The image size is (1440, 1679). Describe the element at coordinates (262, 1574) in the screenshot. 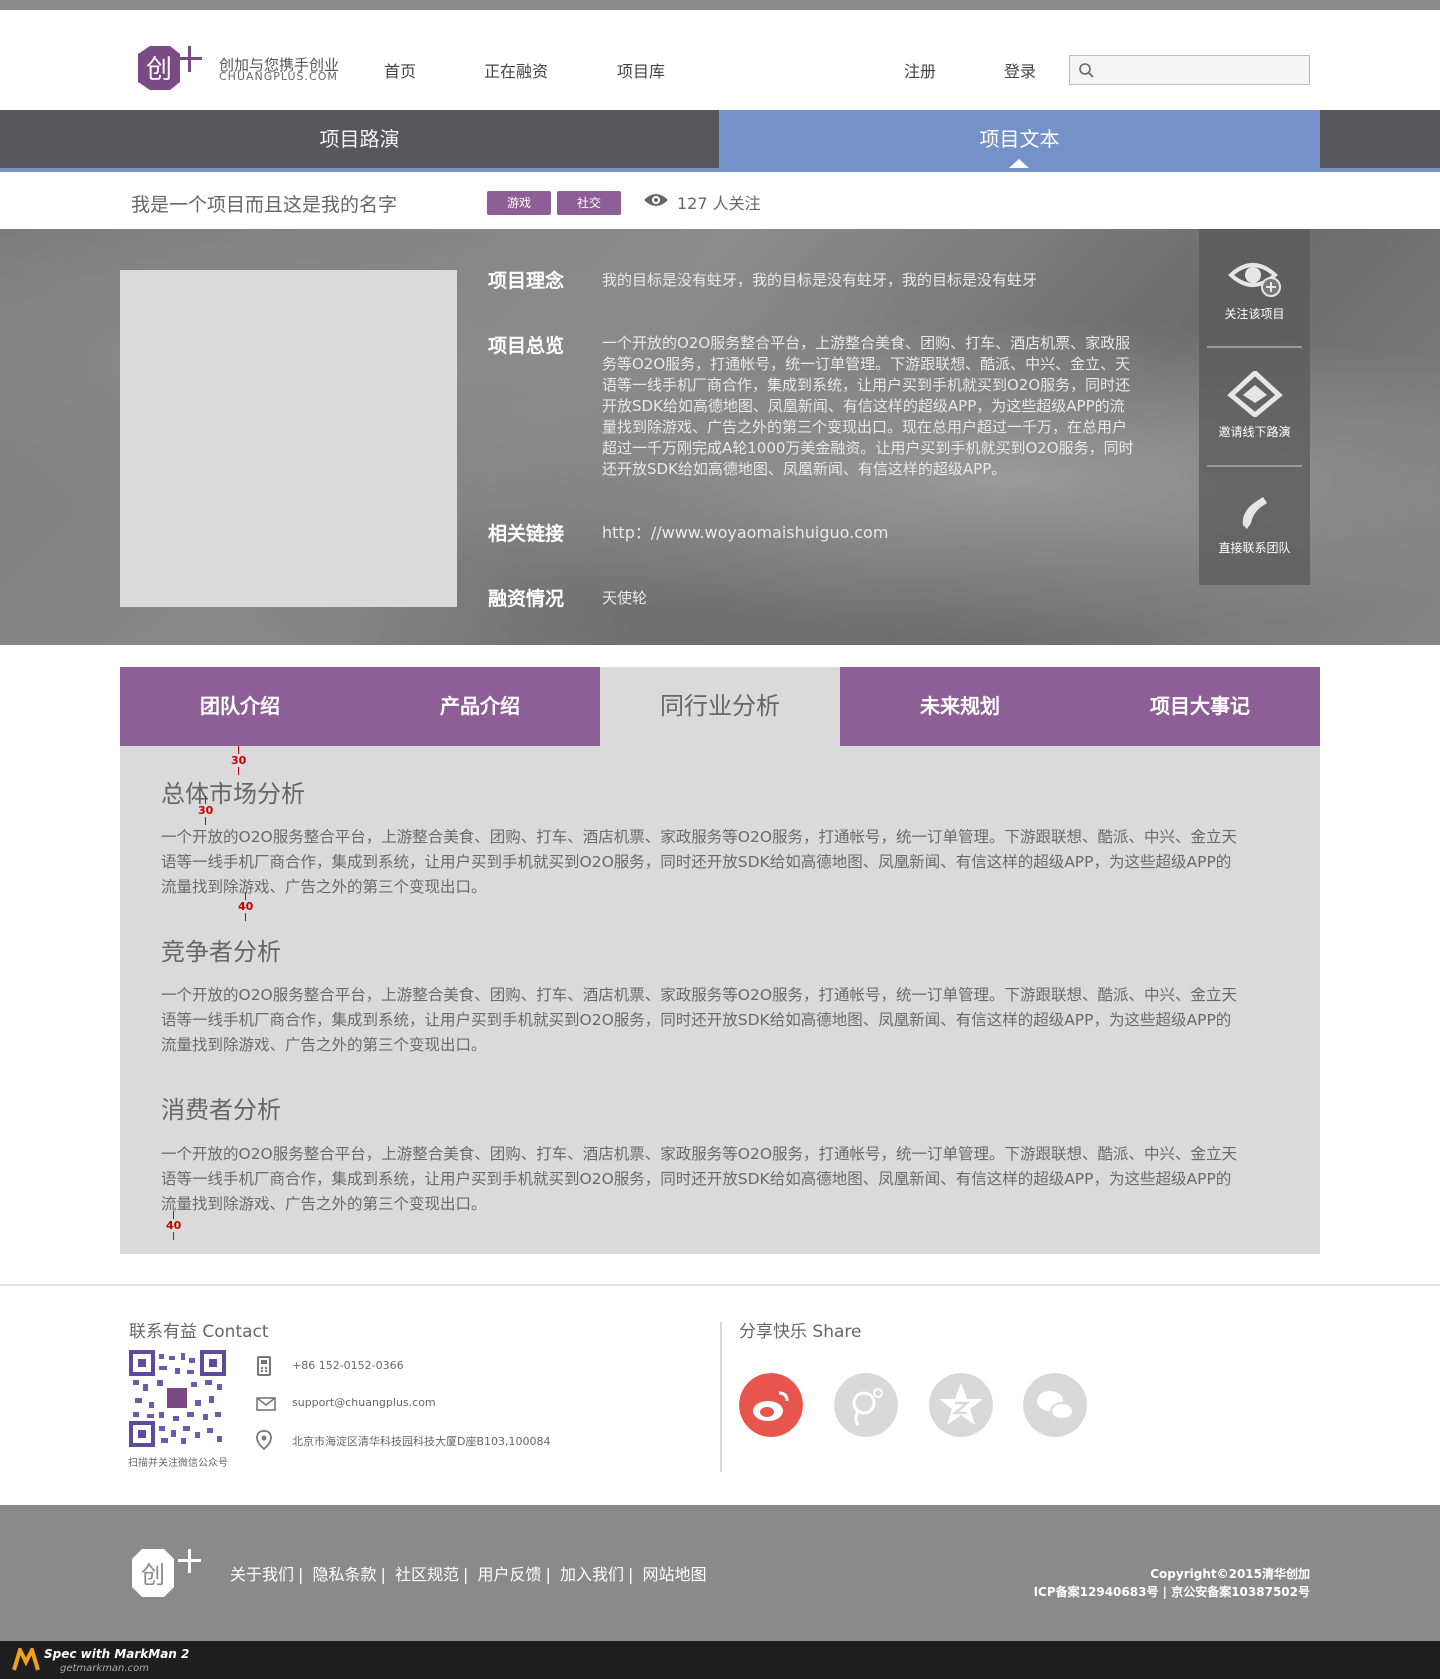

I see `footer-link-about: 关于我们` at that location.